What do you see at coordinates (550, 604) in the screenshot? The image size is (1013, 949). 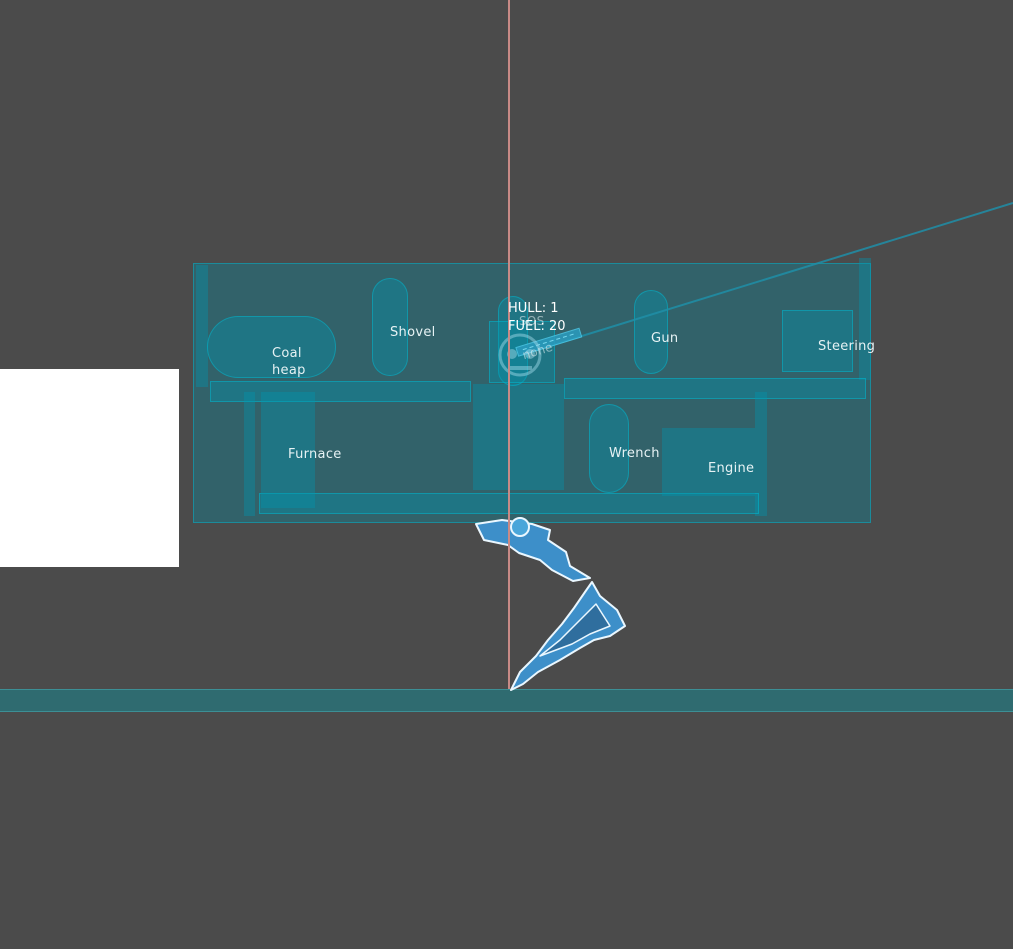 I see `mech-legs` at bounding box center [550, 604].